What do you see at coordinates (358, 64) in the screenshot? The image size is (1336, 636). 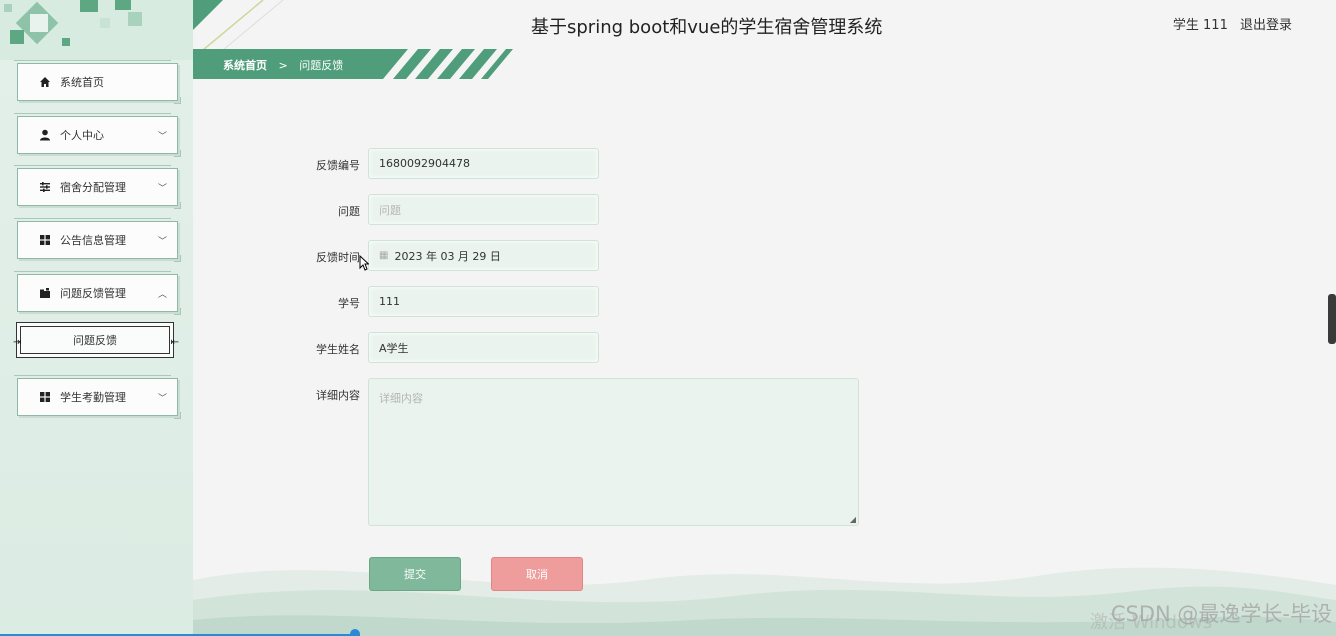 I see `breadcrumb: 系统首页 > 问题反馈` at bounding box center [358, 64].